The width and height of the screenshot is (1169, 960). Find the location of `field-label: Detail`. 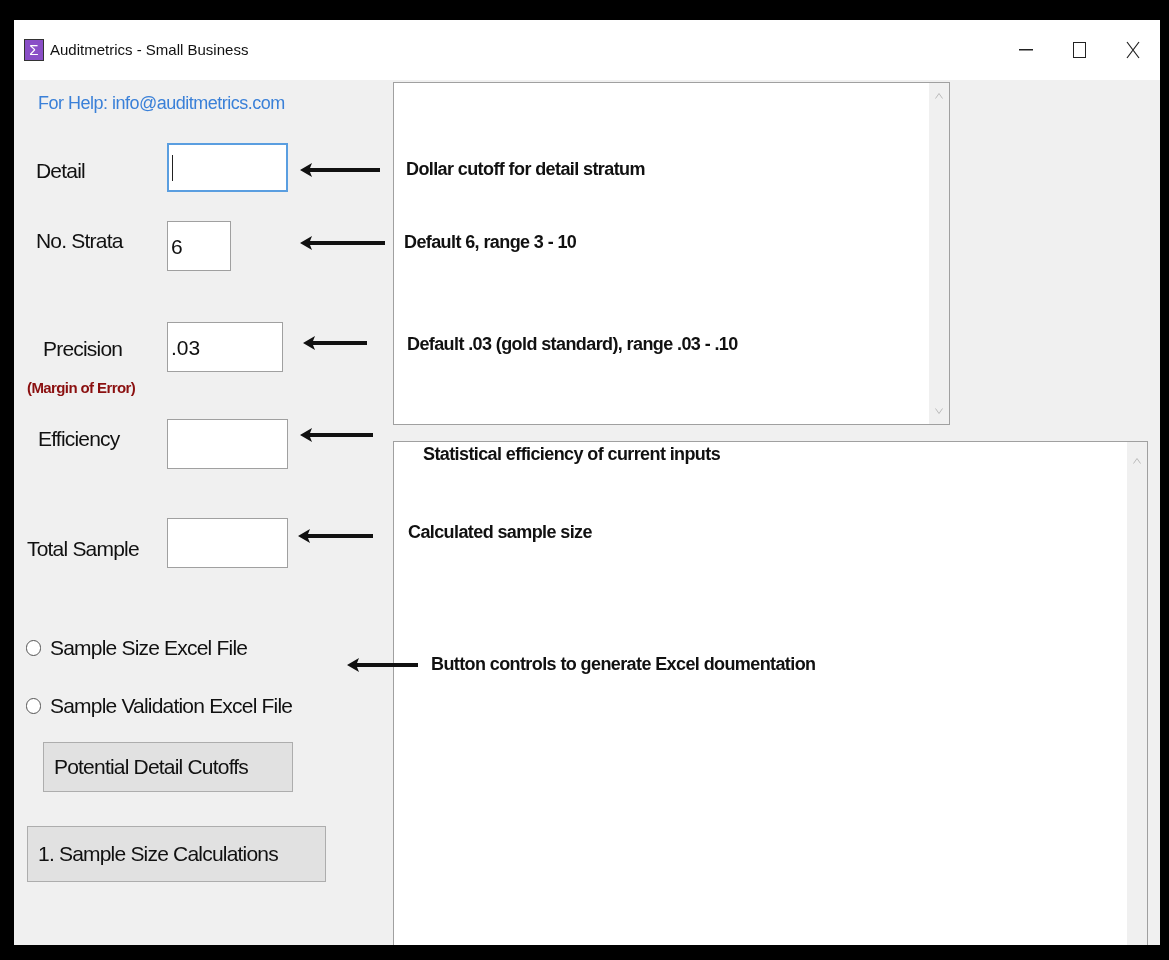

field-label: Detail is located at coordinates (60, 170).